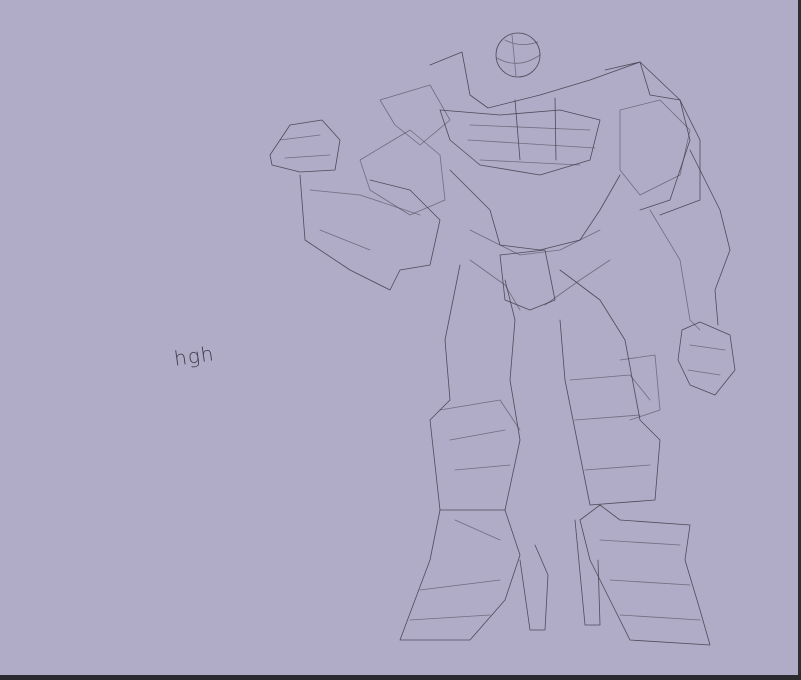 The width and height of the screenshot is (801, 680). What do you see at coordinates (692, 272) in the screenshot?
I see `sketch-right-arm` at bounding box center [692, 272].